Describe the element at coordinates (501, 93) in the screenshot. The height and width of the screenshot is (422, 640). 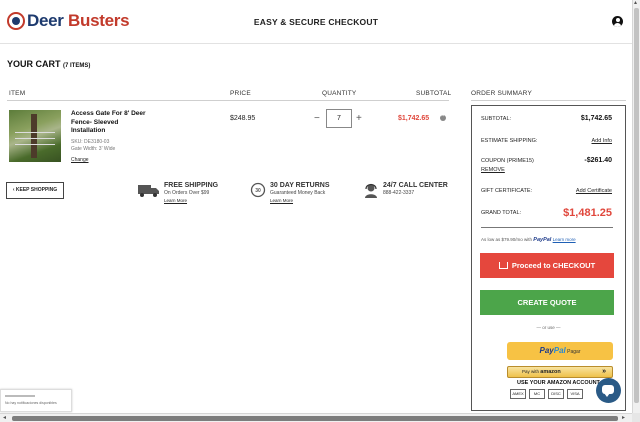
I see `order-summary-heading: ORDER SUMMARY` at that location.